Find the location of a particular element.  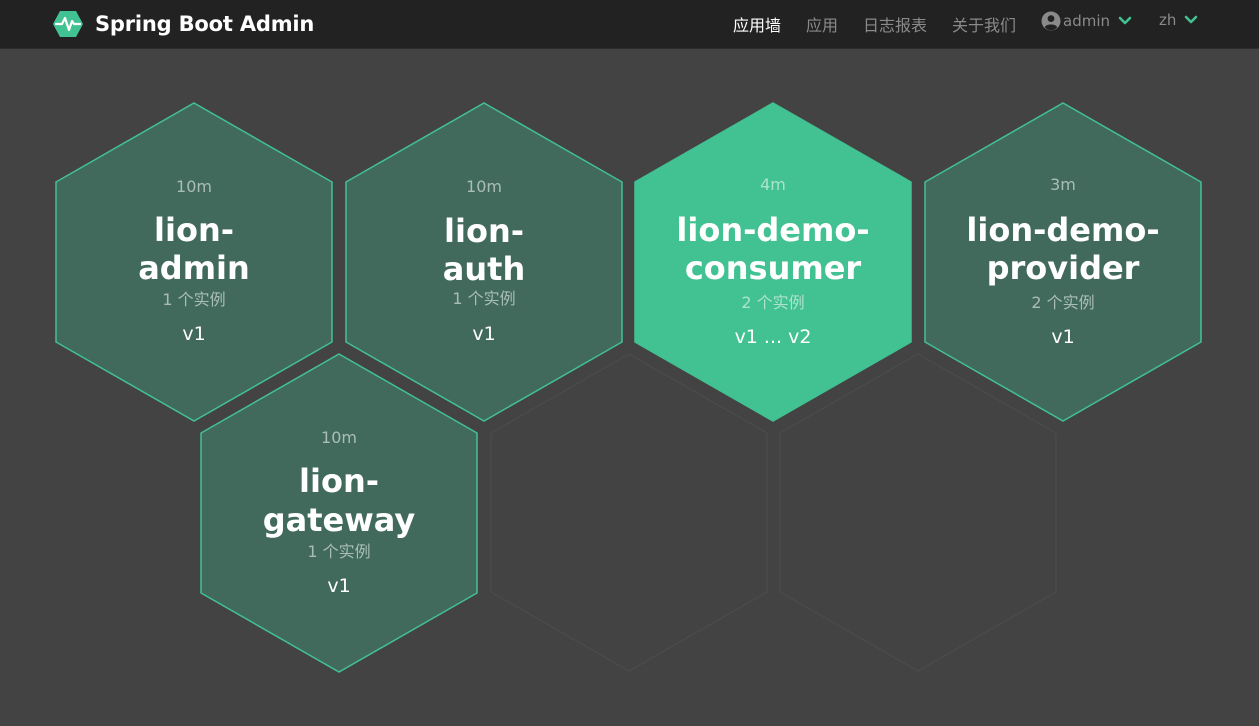

application-tile: 3m lion-demo- provider 2 个实例 v1 is located at coordinates (1063, 262).